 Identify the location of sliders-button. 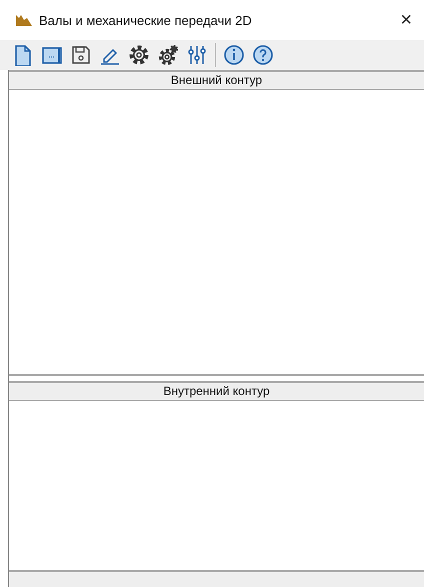
(197, 55).